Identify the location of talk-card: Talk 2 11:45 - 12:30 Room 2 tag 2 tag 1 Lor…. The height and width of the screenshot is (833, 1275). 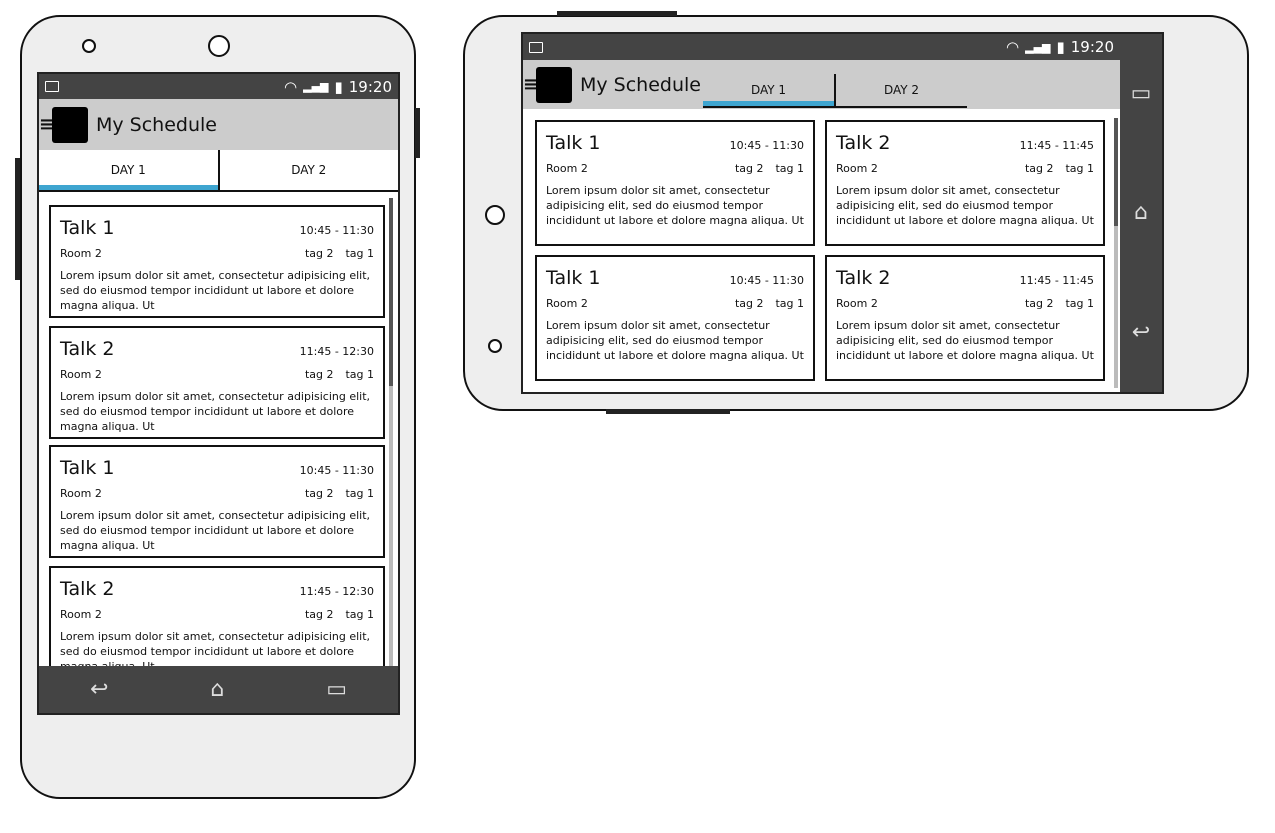
(217, 382).